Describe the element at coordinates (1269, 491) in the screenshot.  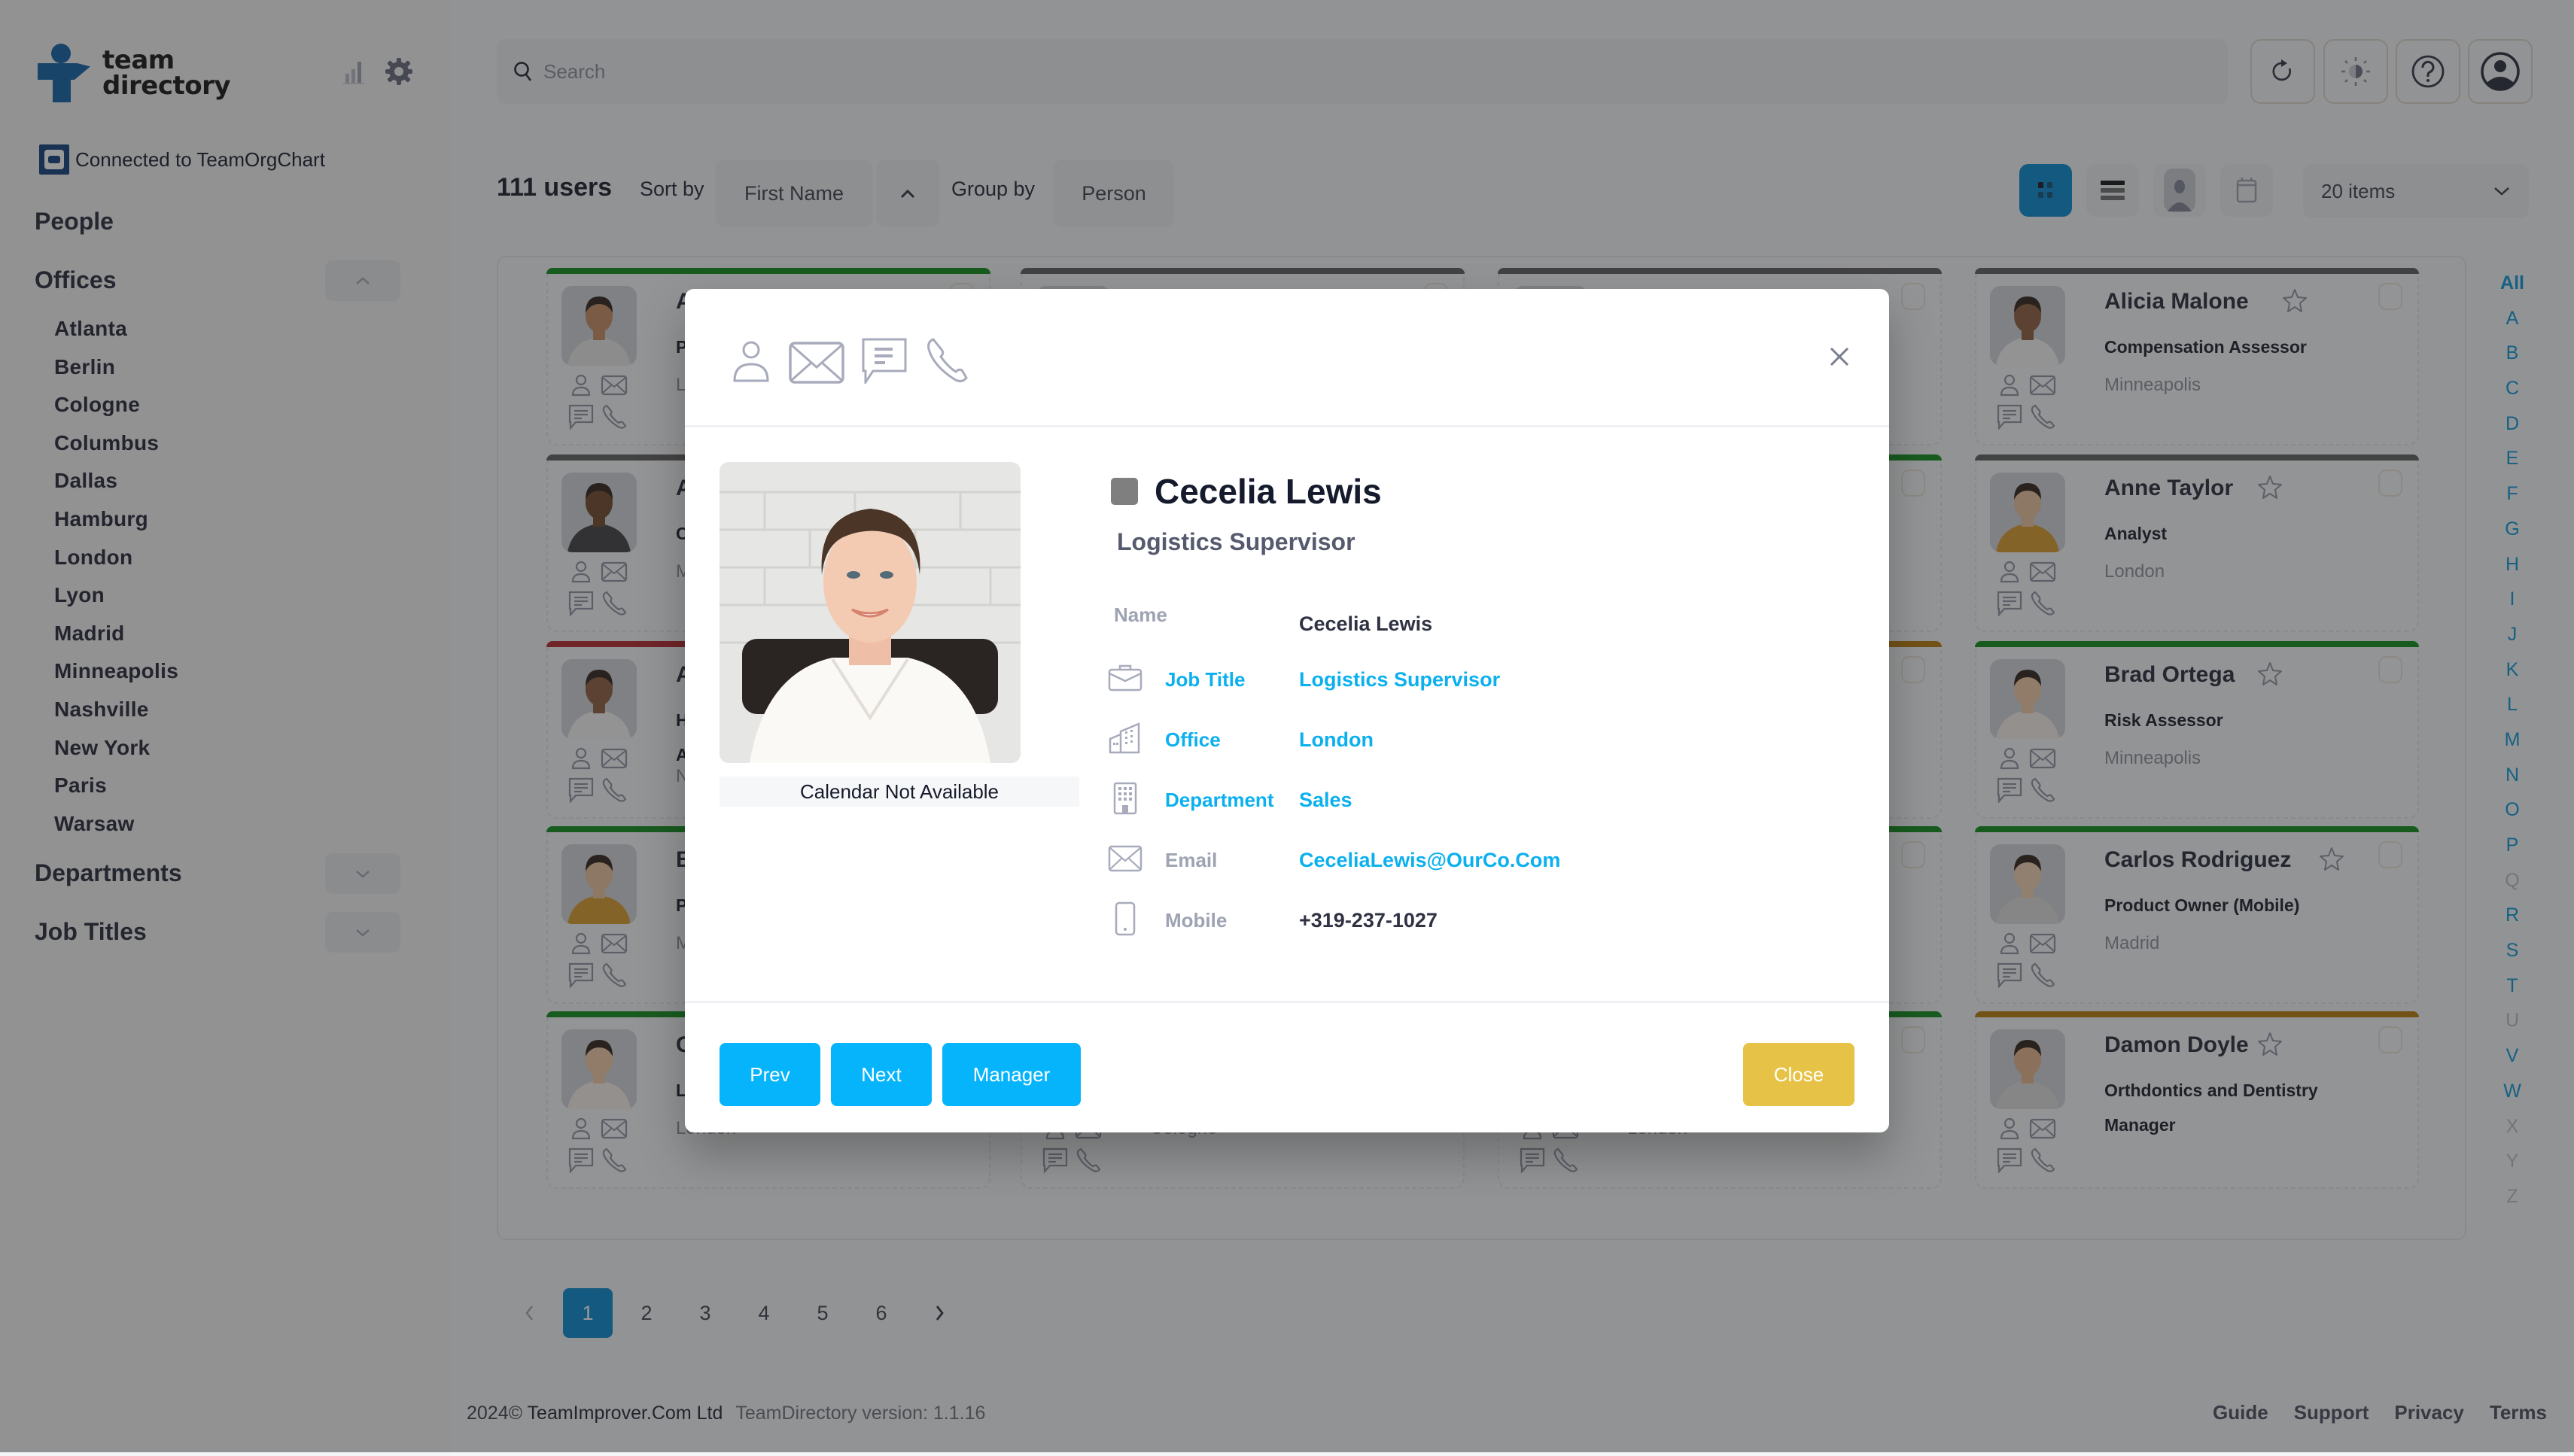
I see `modal-person-name: Cecelia Lewis` at that location.